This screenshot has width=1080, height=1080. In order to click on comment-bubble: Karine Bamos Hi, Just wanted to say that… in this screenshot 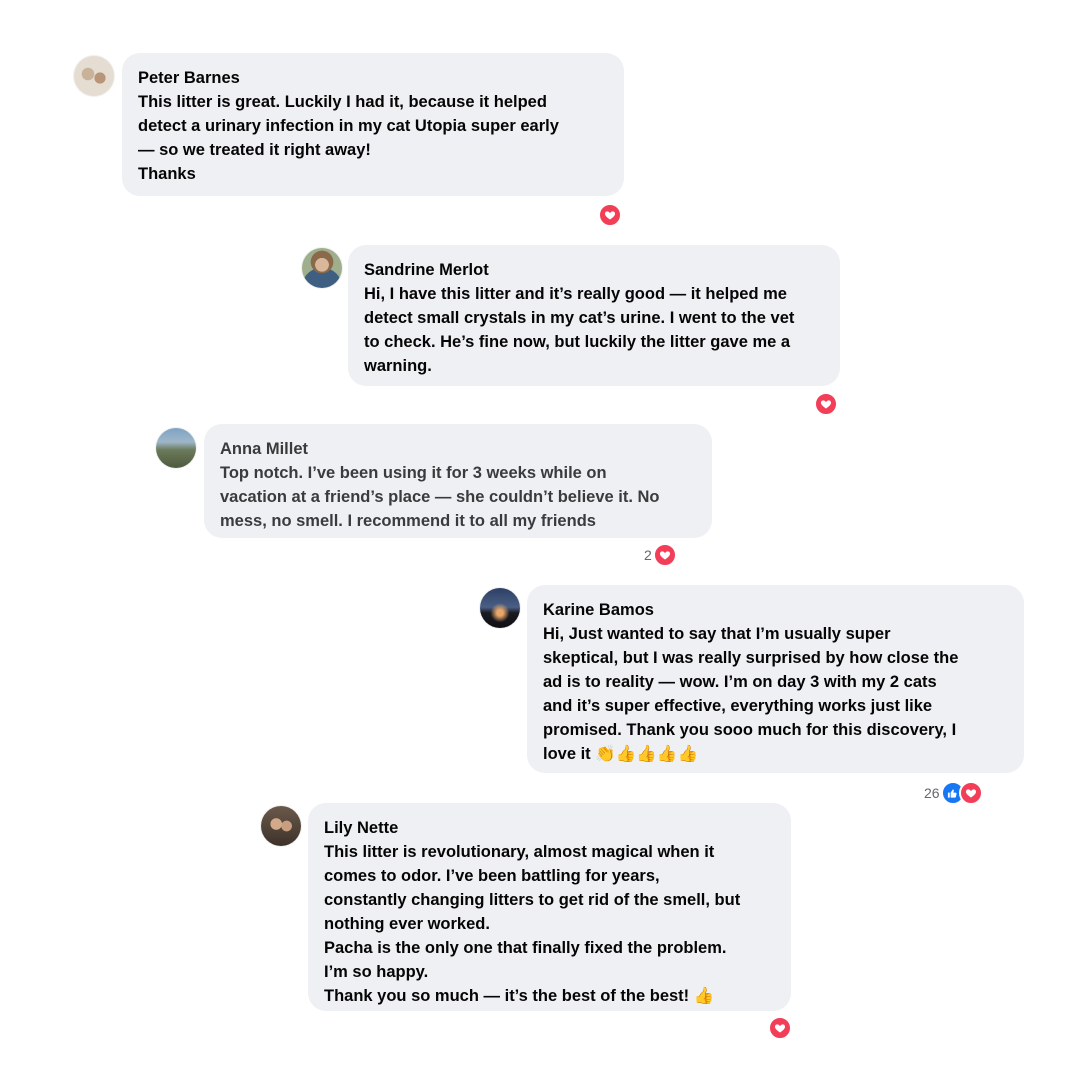, I will do `click(775, 679)`.